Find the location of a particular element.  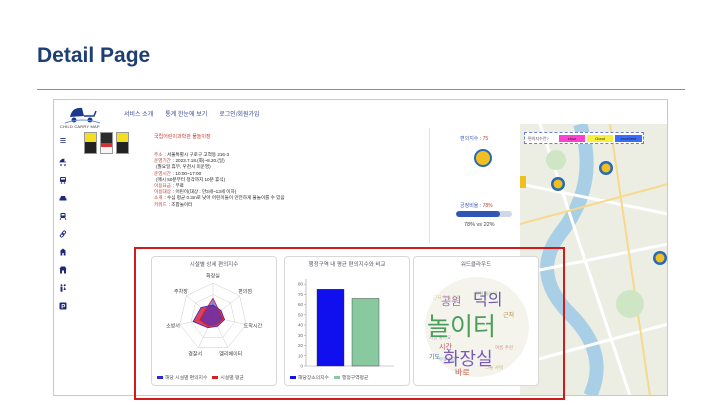

radar-axis-label: 도착시간 is located at coordinates (253, 326).